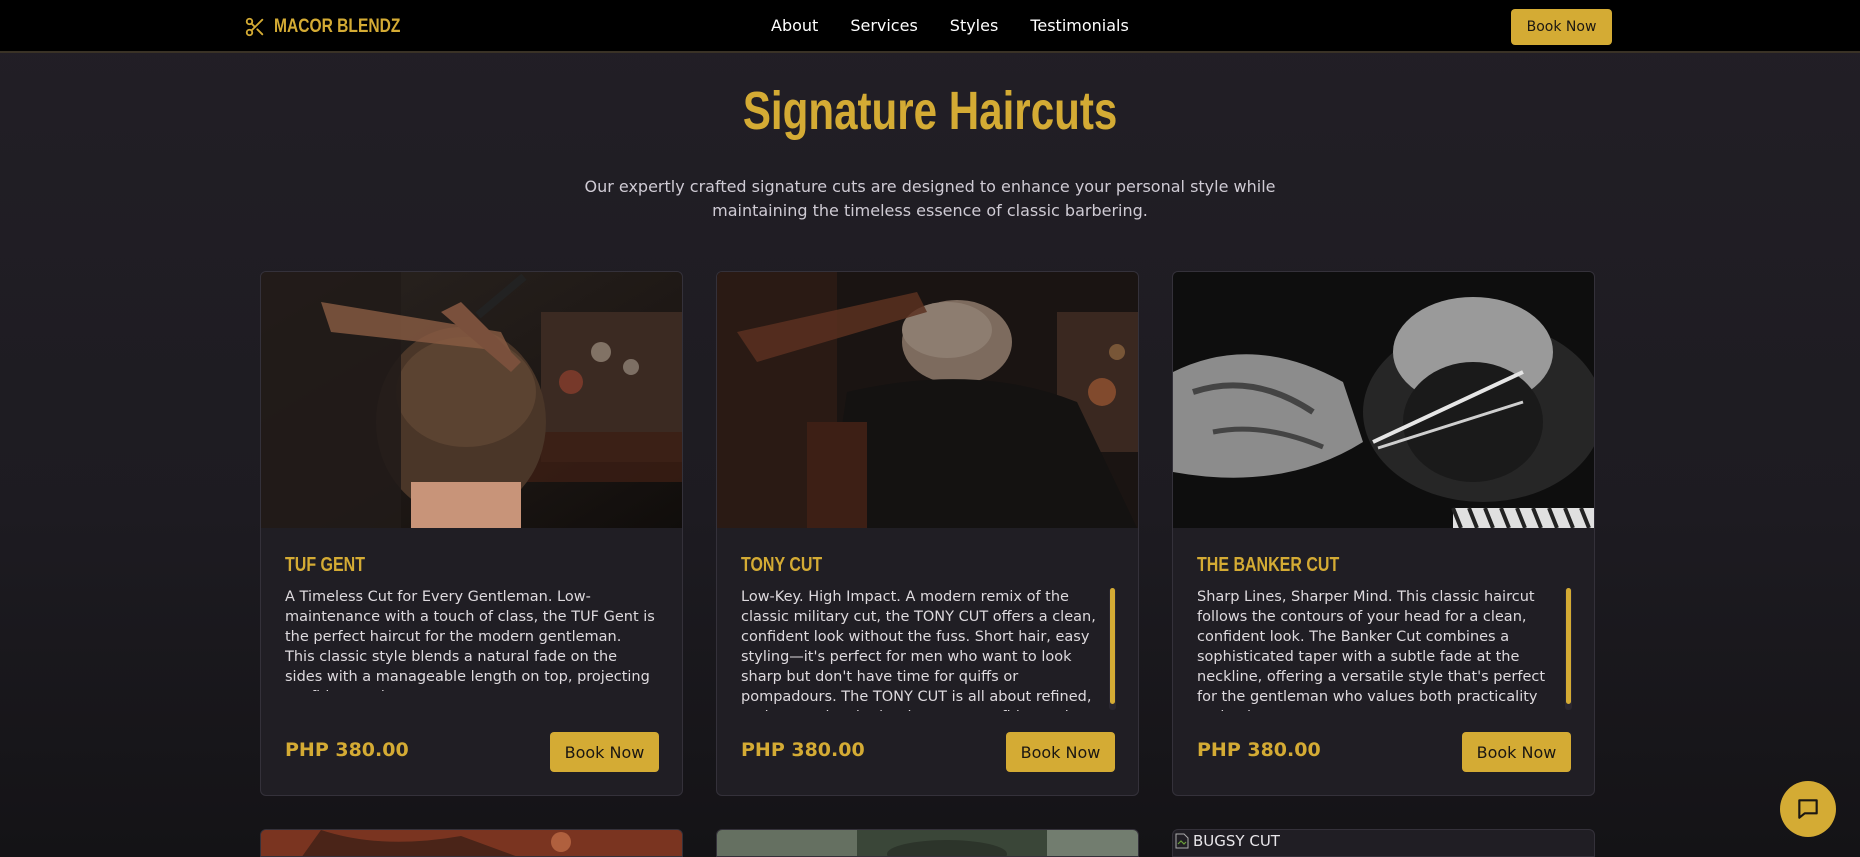  I want to click on chat-button, so click(1808, 809).